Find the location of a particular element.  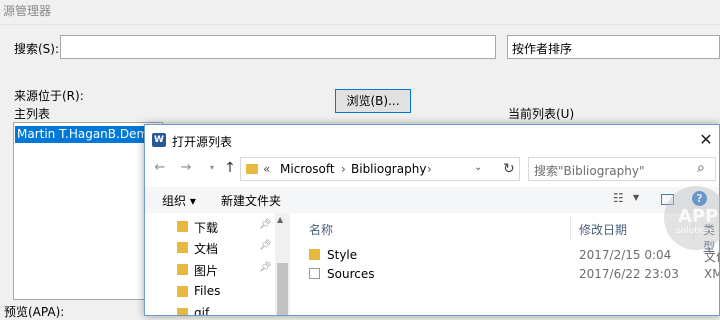

search-icon: ⌕ is located at coordinates (701, 168).